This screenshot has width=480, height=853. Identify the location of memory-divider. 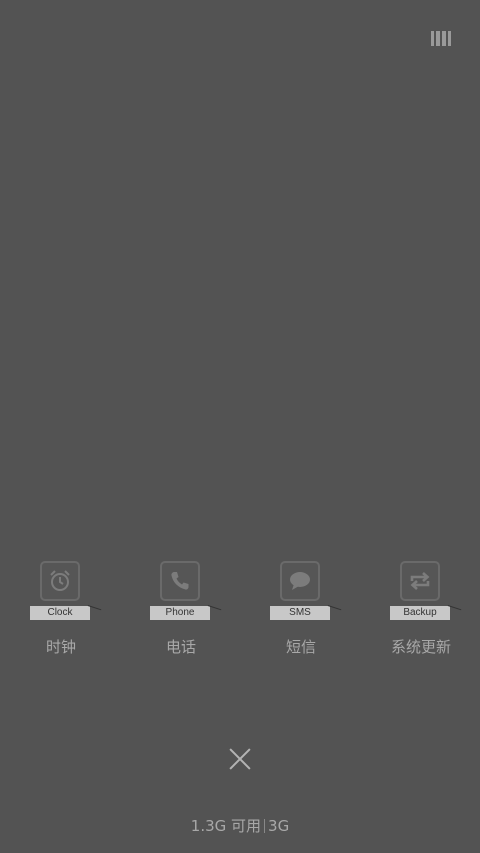
(265, 826).